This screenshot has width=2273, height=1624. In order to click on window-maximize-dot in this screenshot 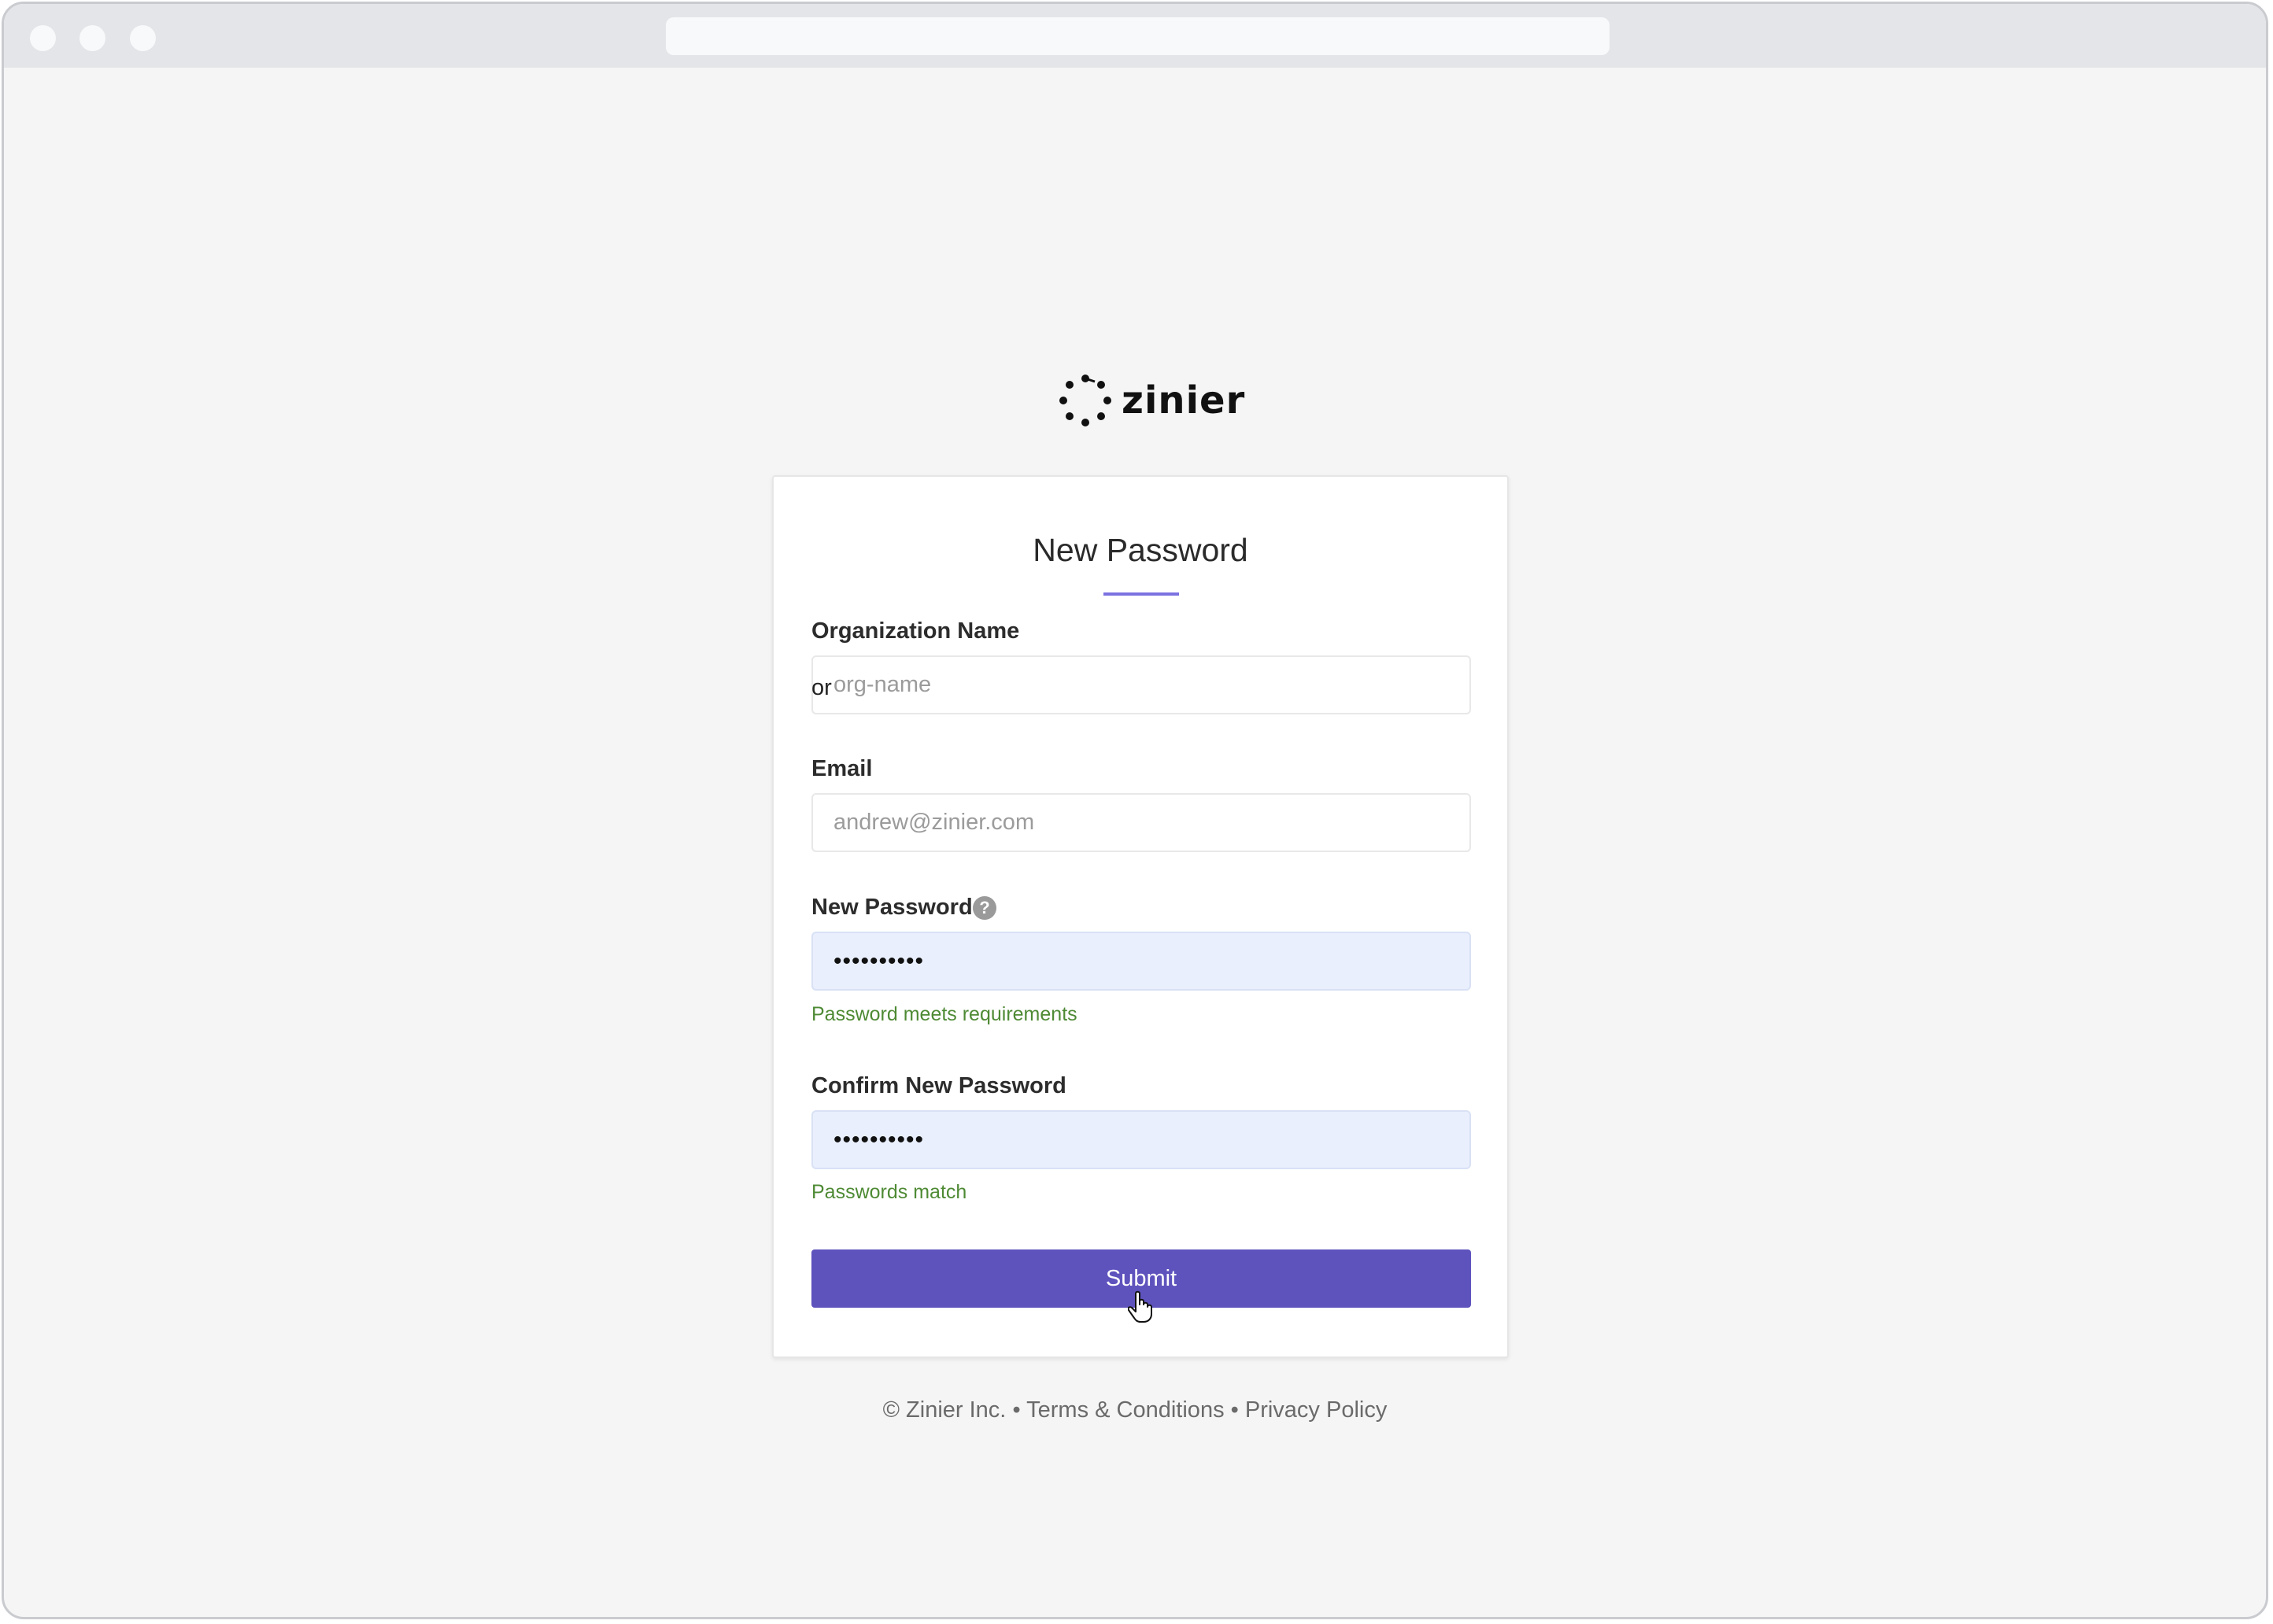, I will do `click(143, 38)`.